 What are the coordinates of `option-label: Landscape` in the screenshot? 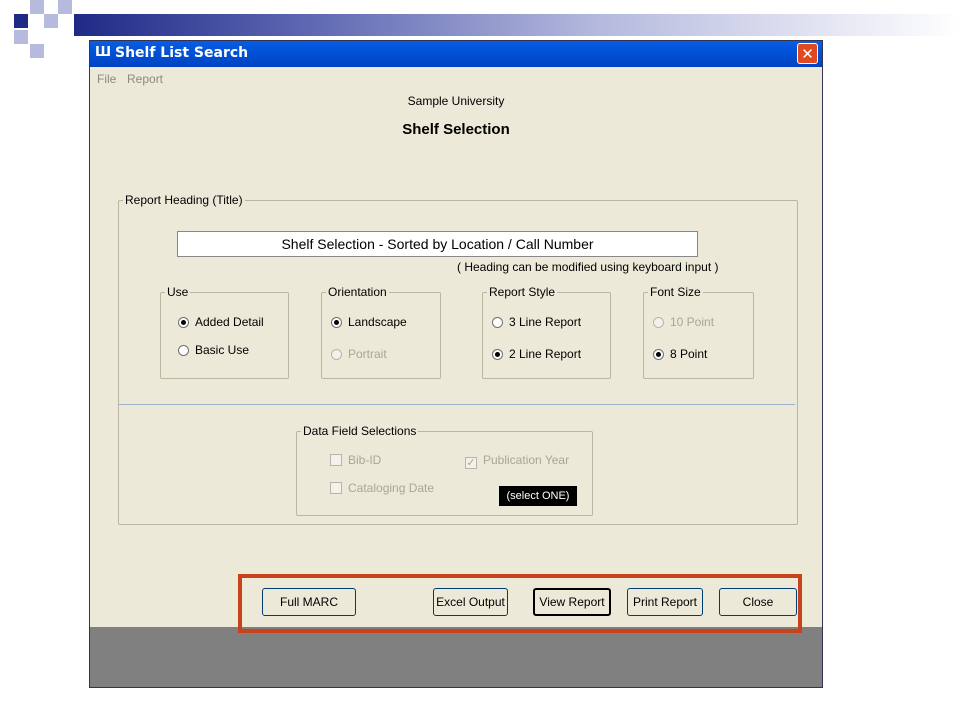 It's located at (377, 322).